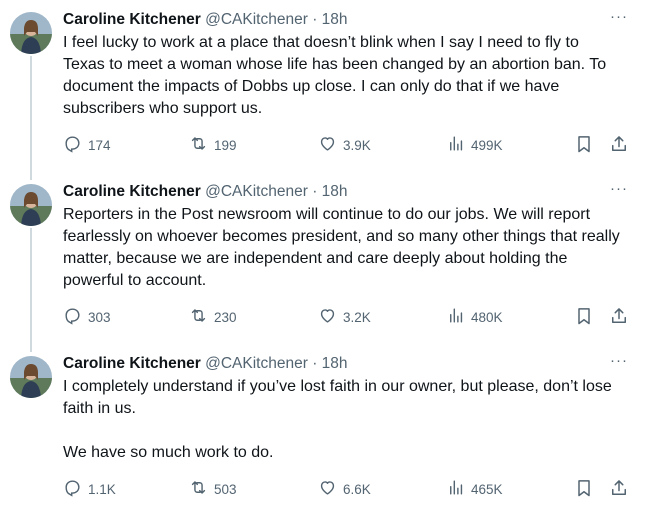  What do you see at coordinates (487, 145) in the screenshot?
I see `views-count: 499K` at bounding box center [487, 145].